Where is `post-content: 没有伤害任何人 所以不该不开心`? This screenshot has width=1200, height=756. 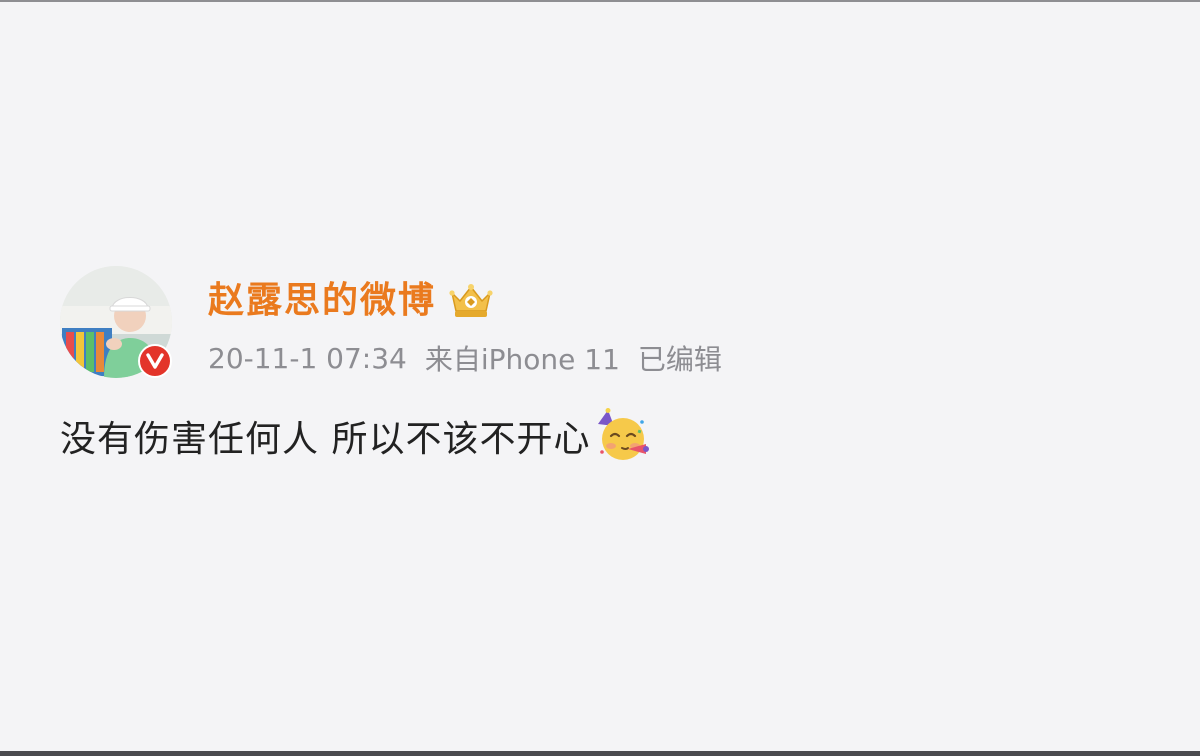
post-content: 没有伤害任何人 所以不该不开心 is located at coordinates (355, 436).